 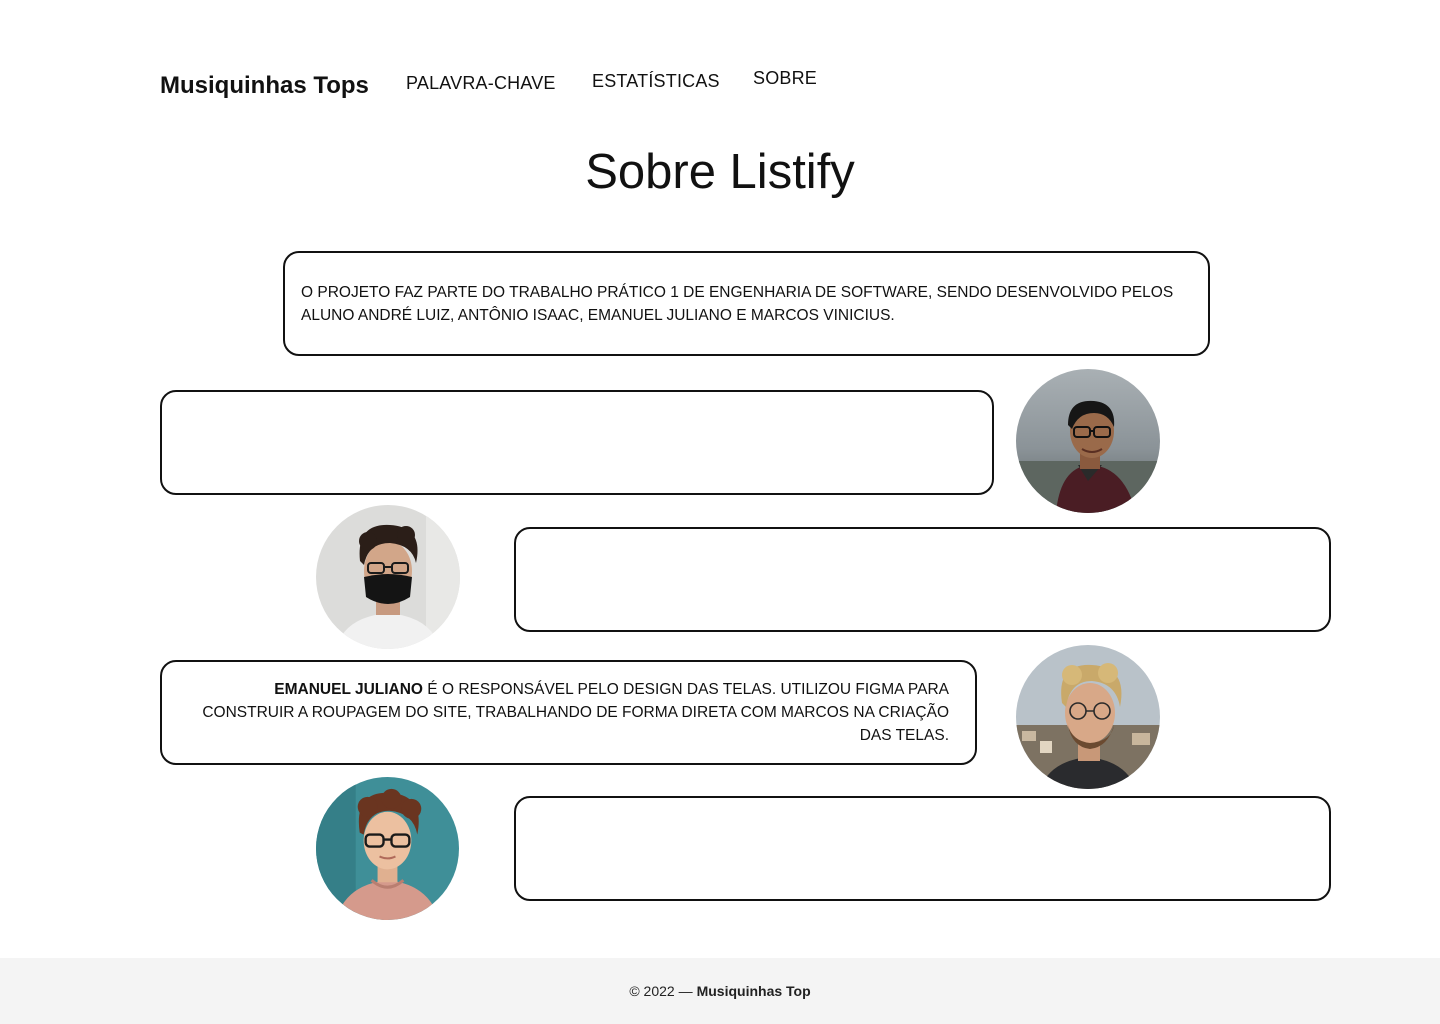 What do you see at coordinates (656, 81) in the screenshot?
I see `nav-link-estatisticas: ESTATÍSTICAS` at bounding box center [656, 81].